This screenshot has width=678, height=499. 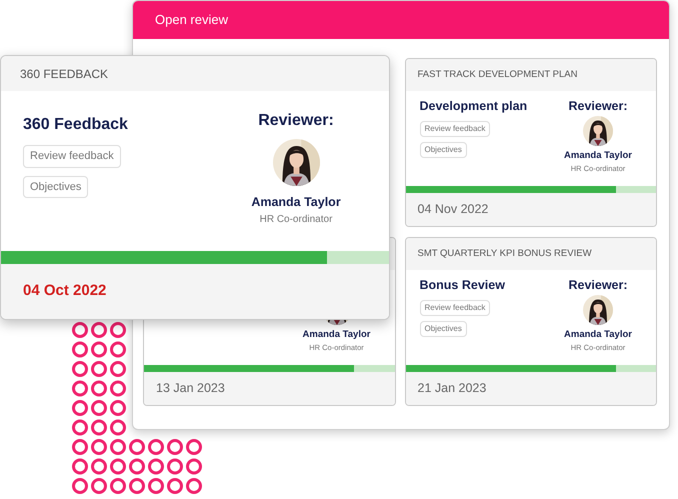 I want to click on card-heading: FAST TRACK DEVELOPMENT PLAN, so click(x=498, y=75).